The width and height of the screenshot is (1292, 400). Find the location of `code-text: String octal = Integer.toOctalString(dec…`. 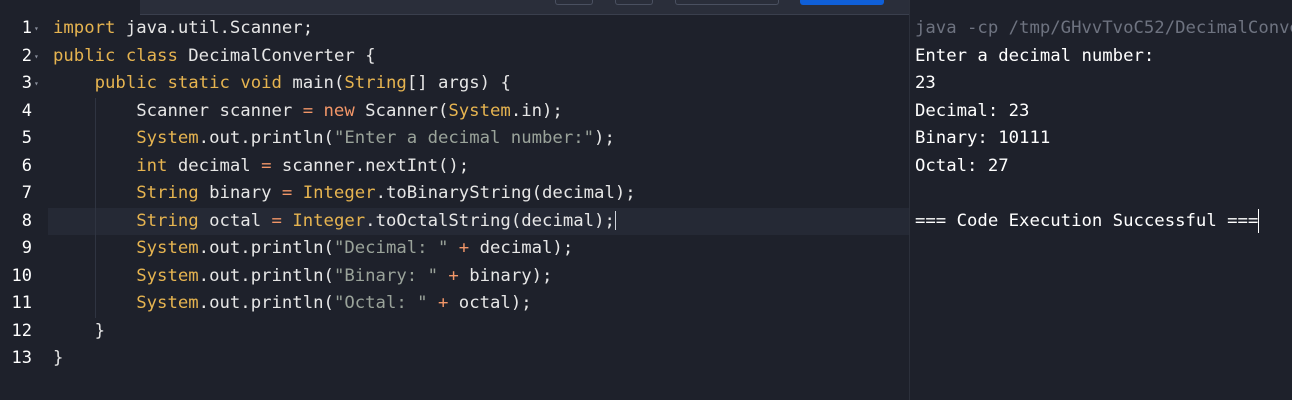

code-text: String octal = Integer.toOctalString(dec… is located at coordinates (334, 222).